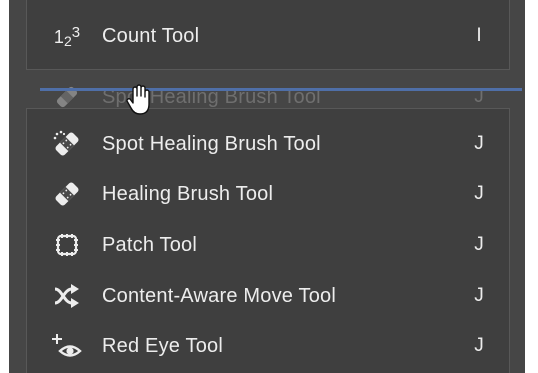 The image size is (538, 373). What do you see at coordinates (67, 194) in the screenshot?
I see `healing-brush-icon` at bounding box center [67, 194].